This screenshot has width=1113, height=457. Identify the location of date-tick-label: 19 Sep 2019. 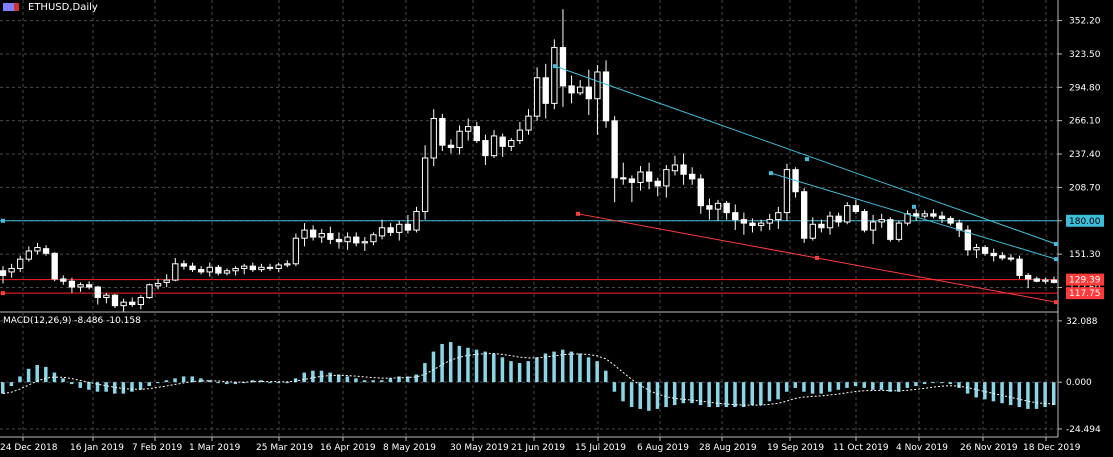
(795, 448).